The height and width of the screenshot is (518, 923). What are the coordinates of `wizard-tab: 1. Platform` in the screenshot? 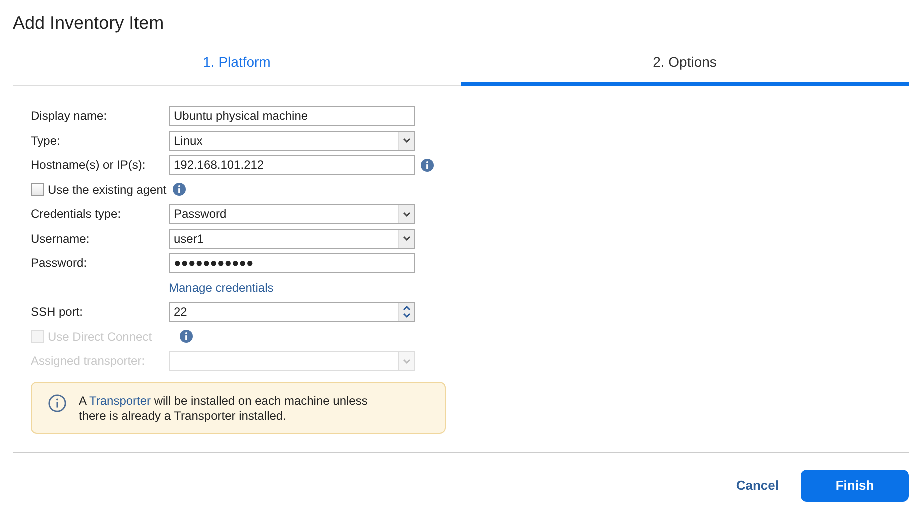 It's located at (237, 70).